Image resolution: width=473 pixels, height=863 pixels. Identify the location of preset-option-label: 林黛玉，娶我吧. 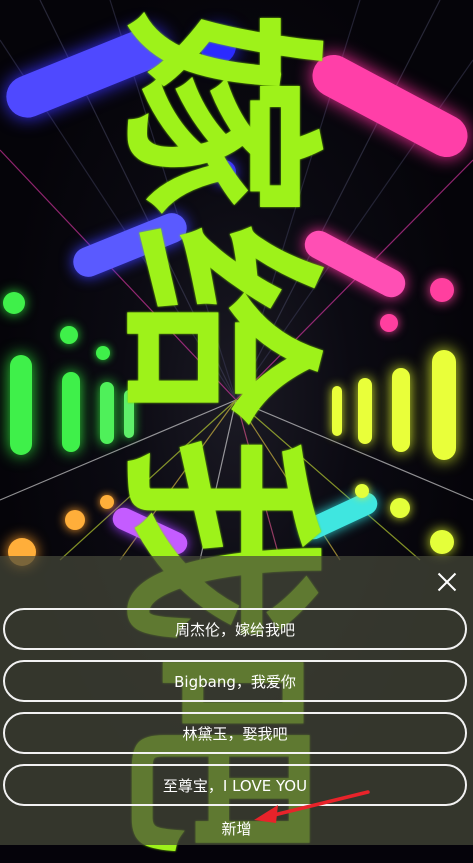
(235, 733).